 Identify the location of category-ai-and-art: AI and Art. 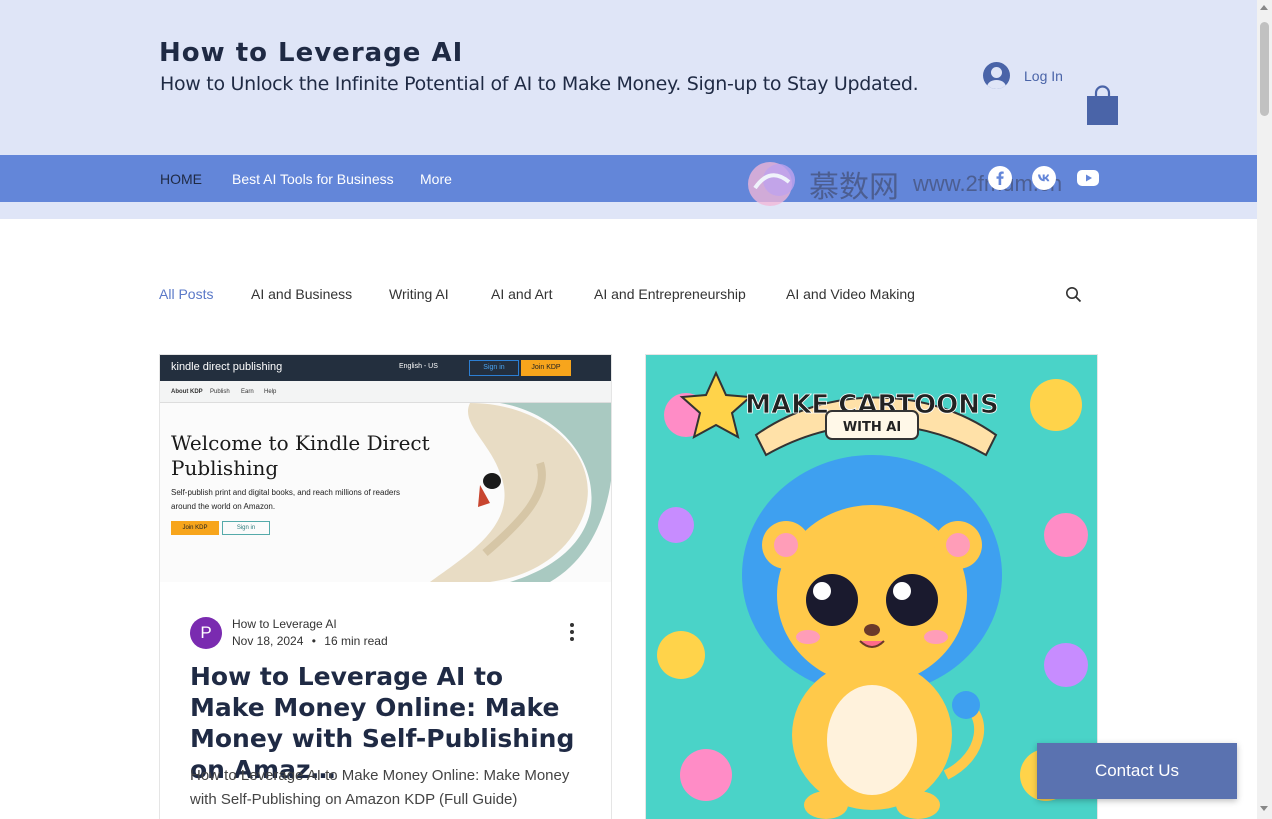
(521, 294).